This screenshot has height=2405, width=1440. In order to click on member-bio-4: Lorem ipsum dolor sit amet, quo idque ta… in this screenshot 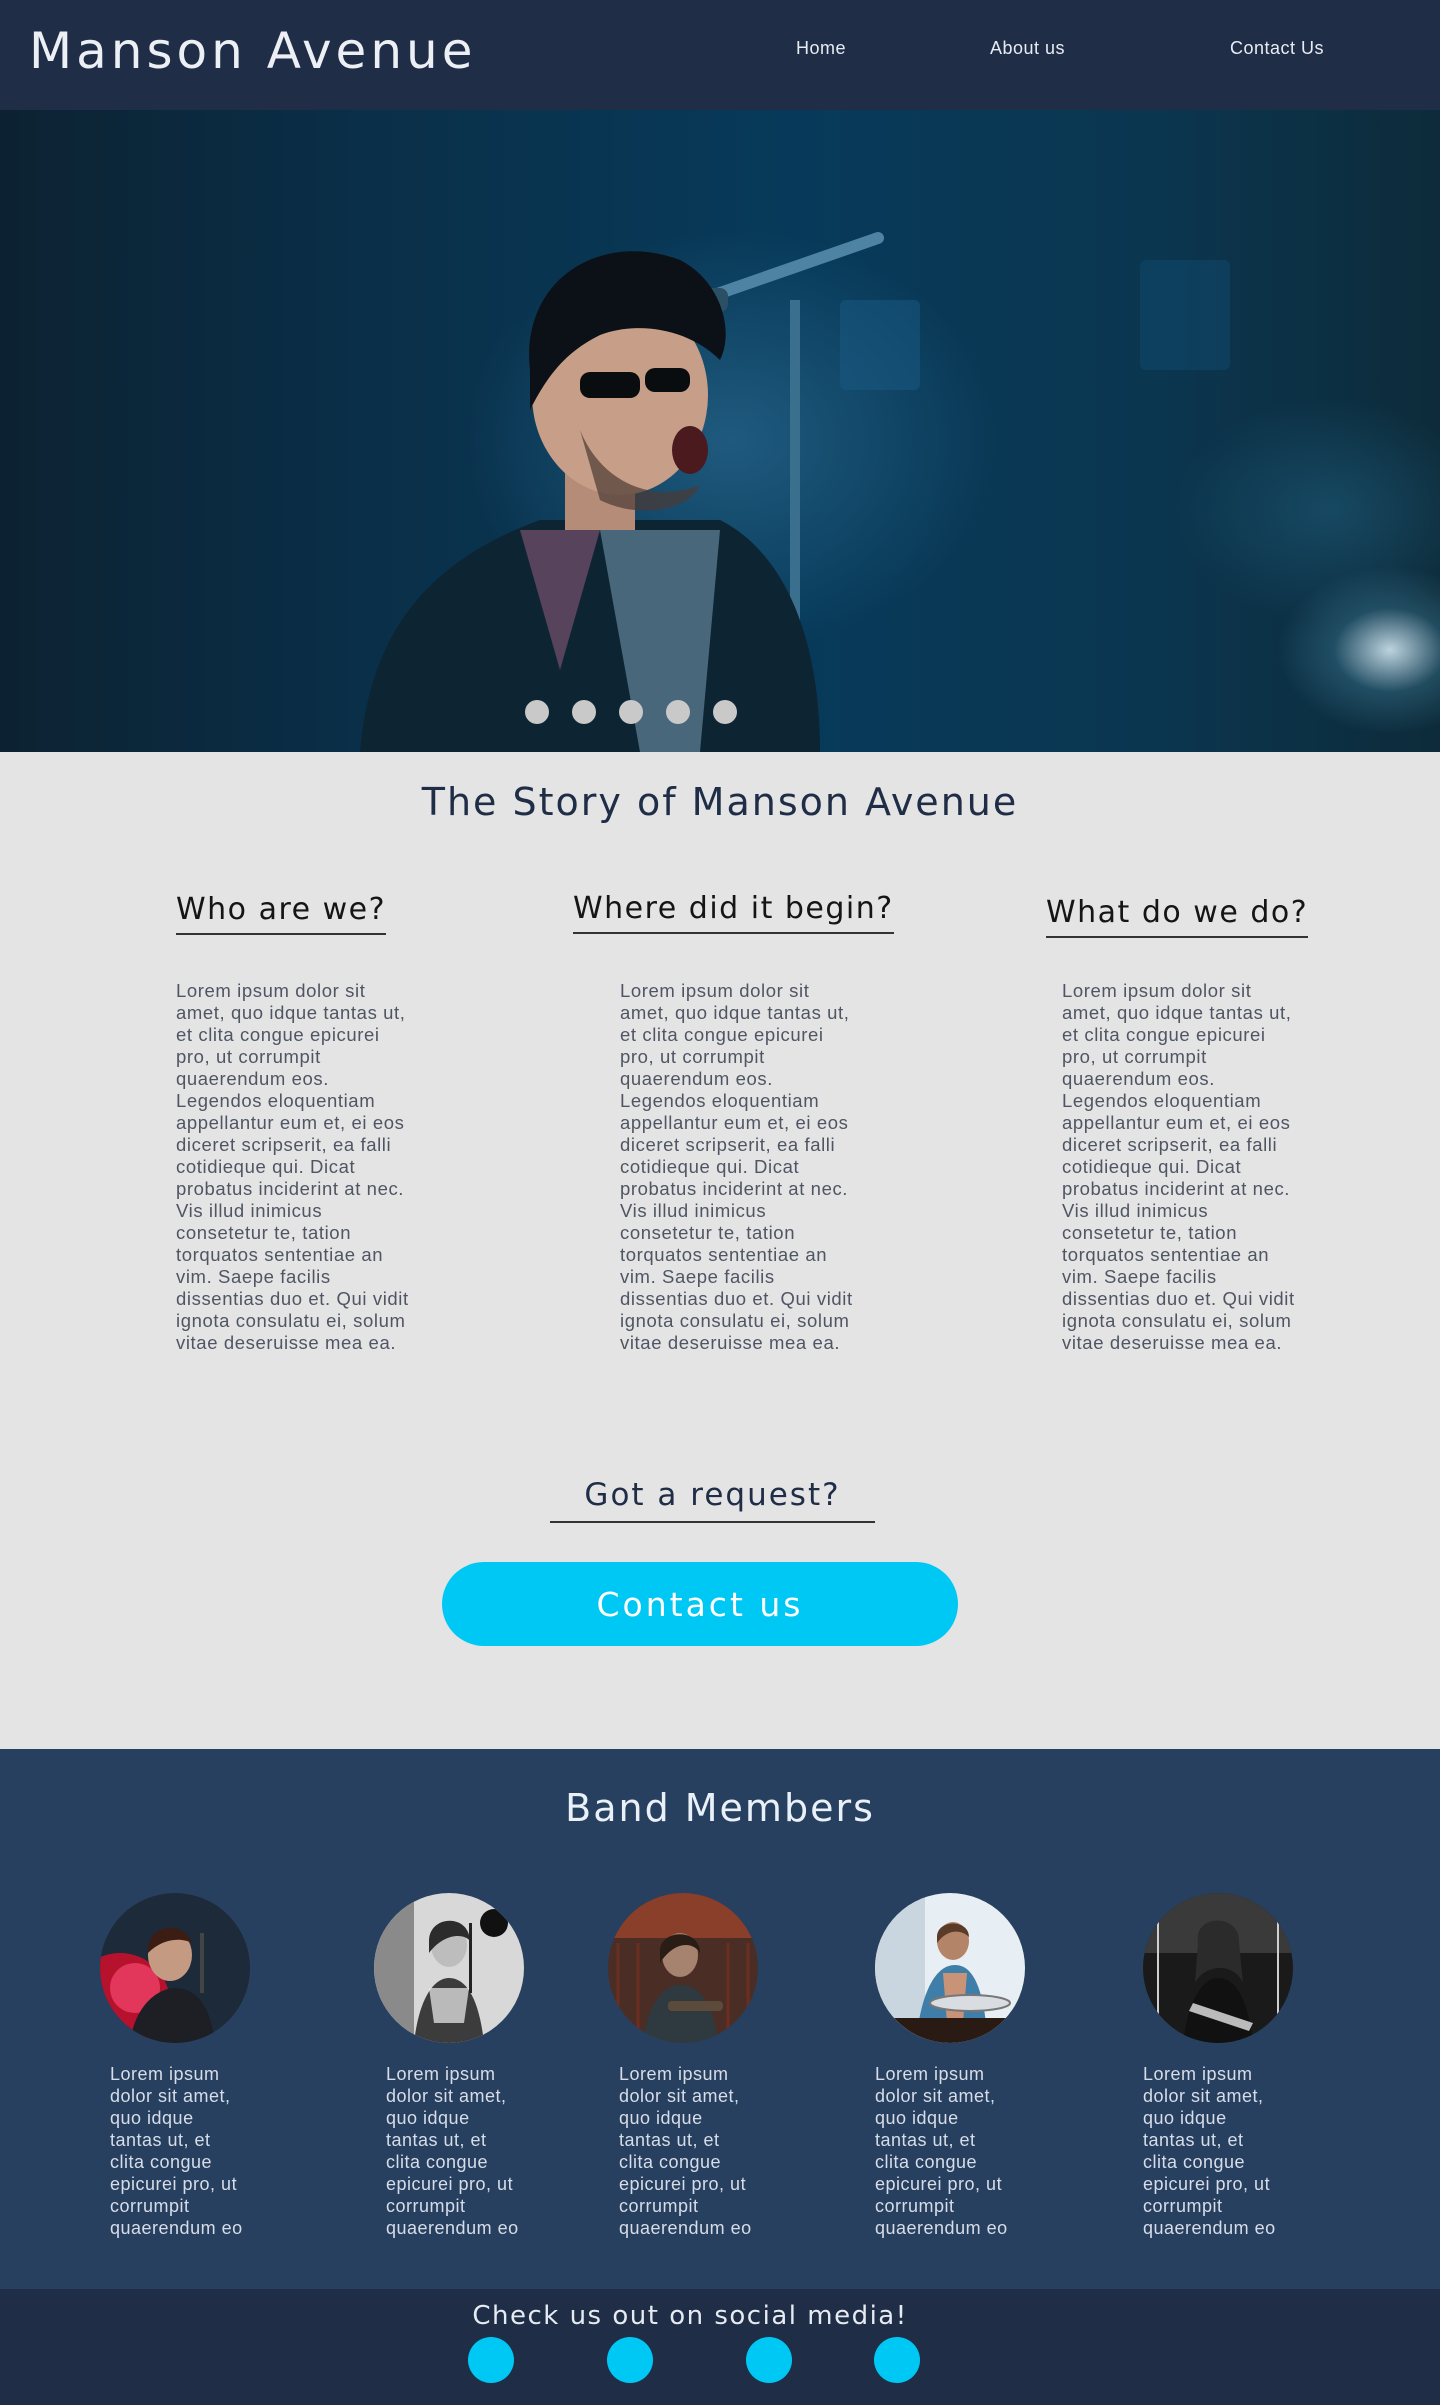, I will do `click(941, 2151)`.